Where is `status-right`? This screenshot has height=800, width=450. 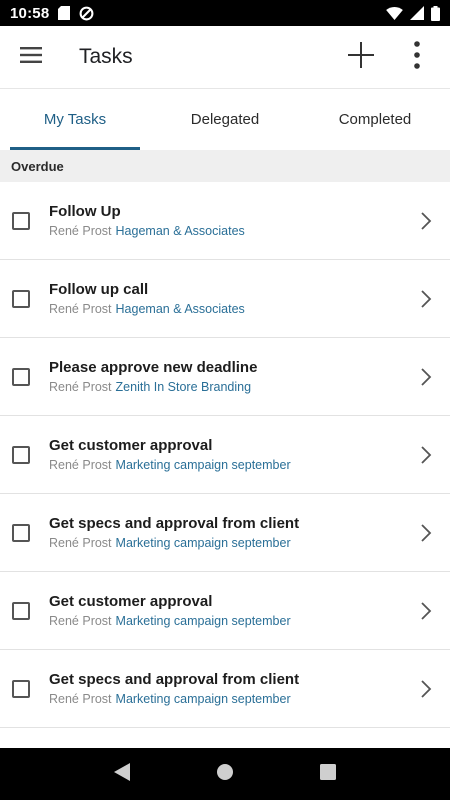 status-right is located at coordinates (413, 13).